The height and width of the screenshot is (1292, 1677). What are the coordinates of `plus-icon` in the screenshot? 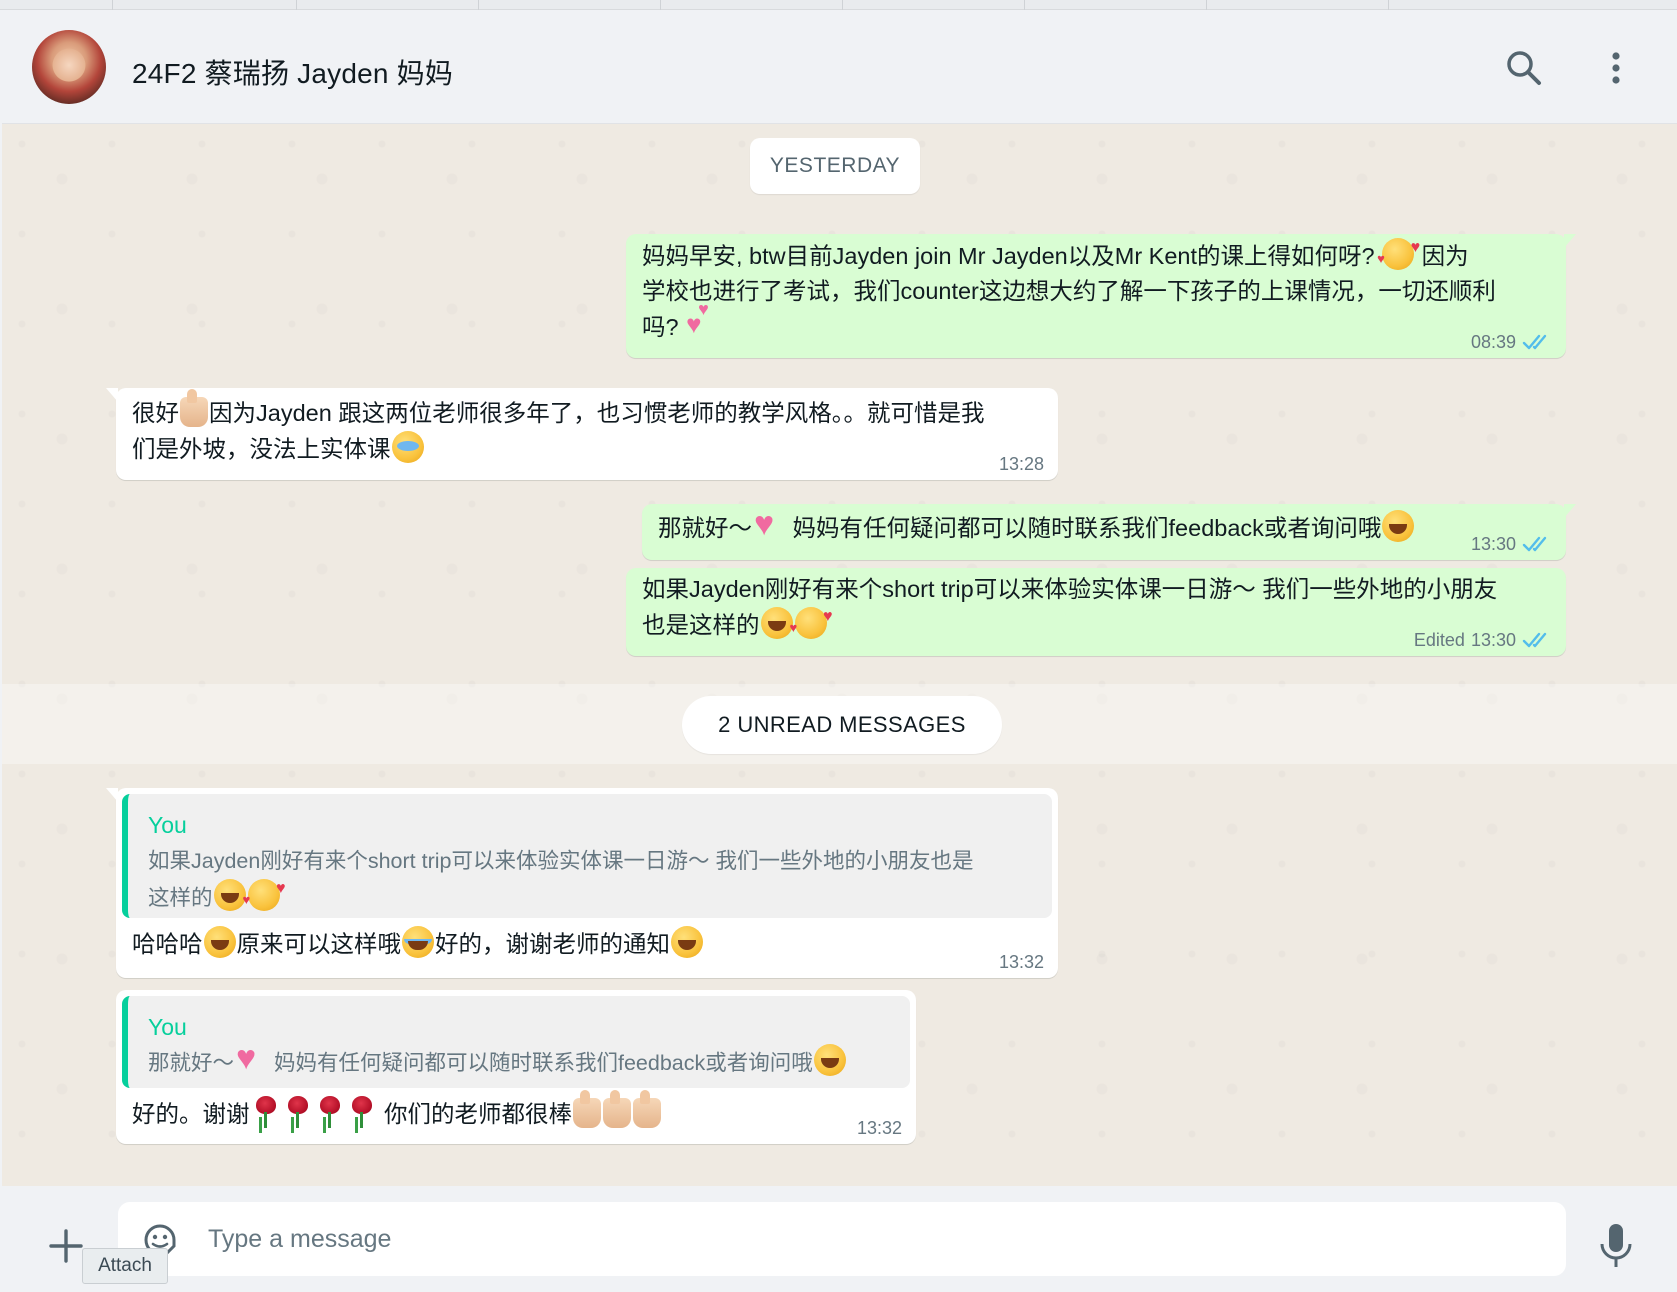 It's located at (66, 1246).